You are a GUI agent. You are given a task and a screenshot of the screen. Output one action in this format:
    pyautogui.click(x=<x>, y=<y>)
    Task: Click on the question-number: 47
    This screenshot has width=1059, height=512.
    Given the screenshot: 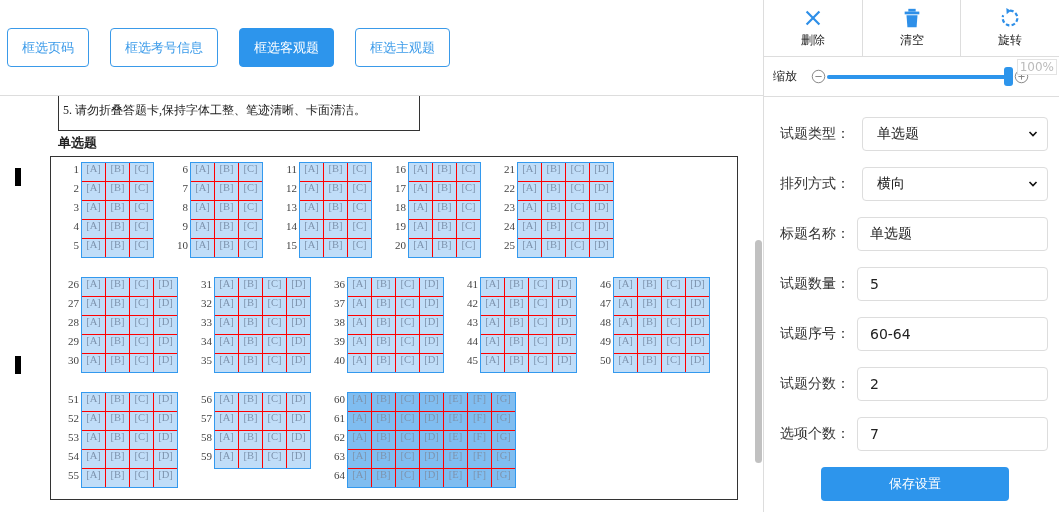 What is the action you would take?
    pyautogui.click(x=605, y=304)
    